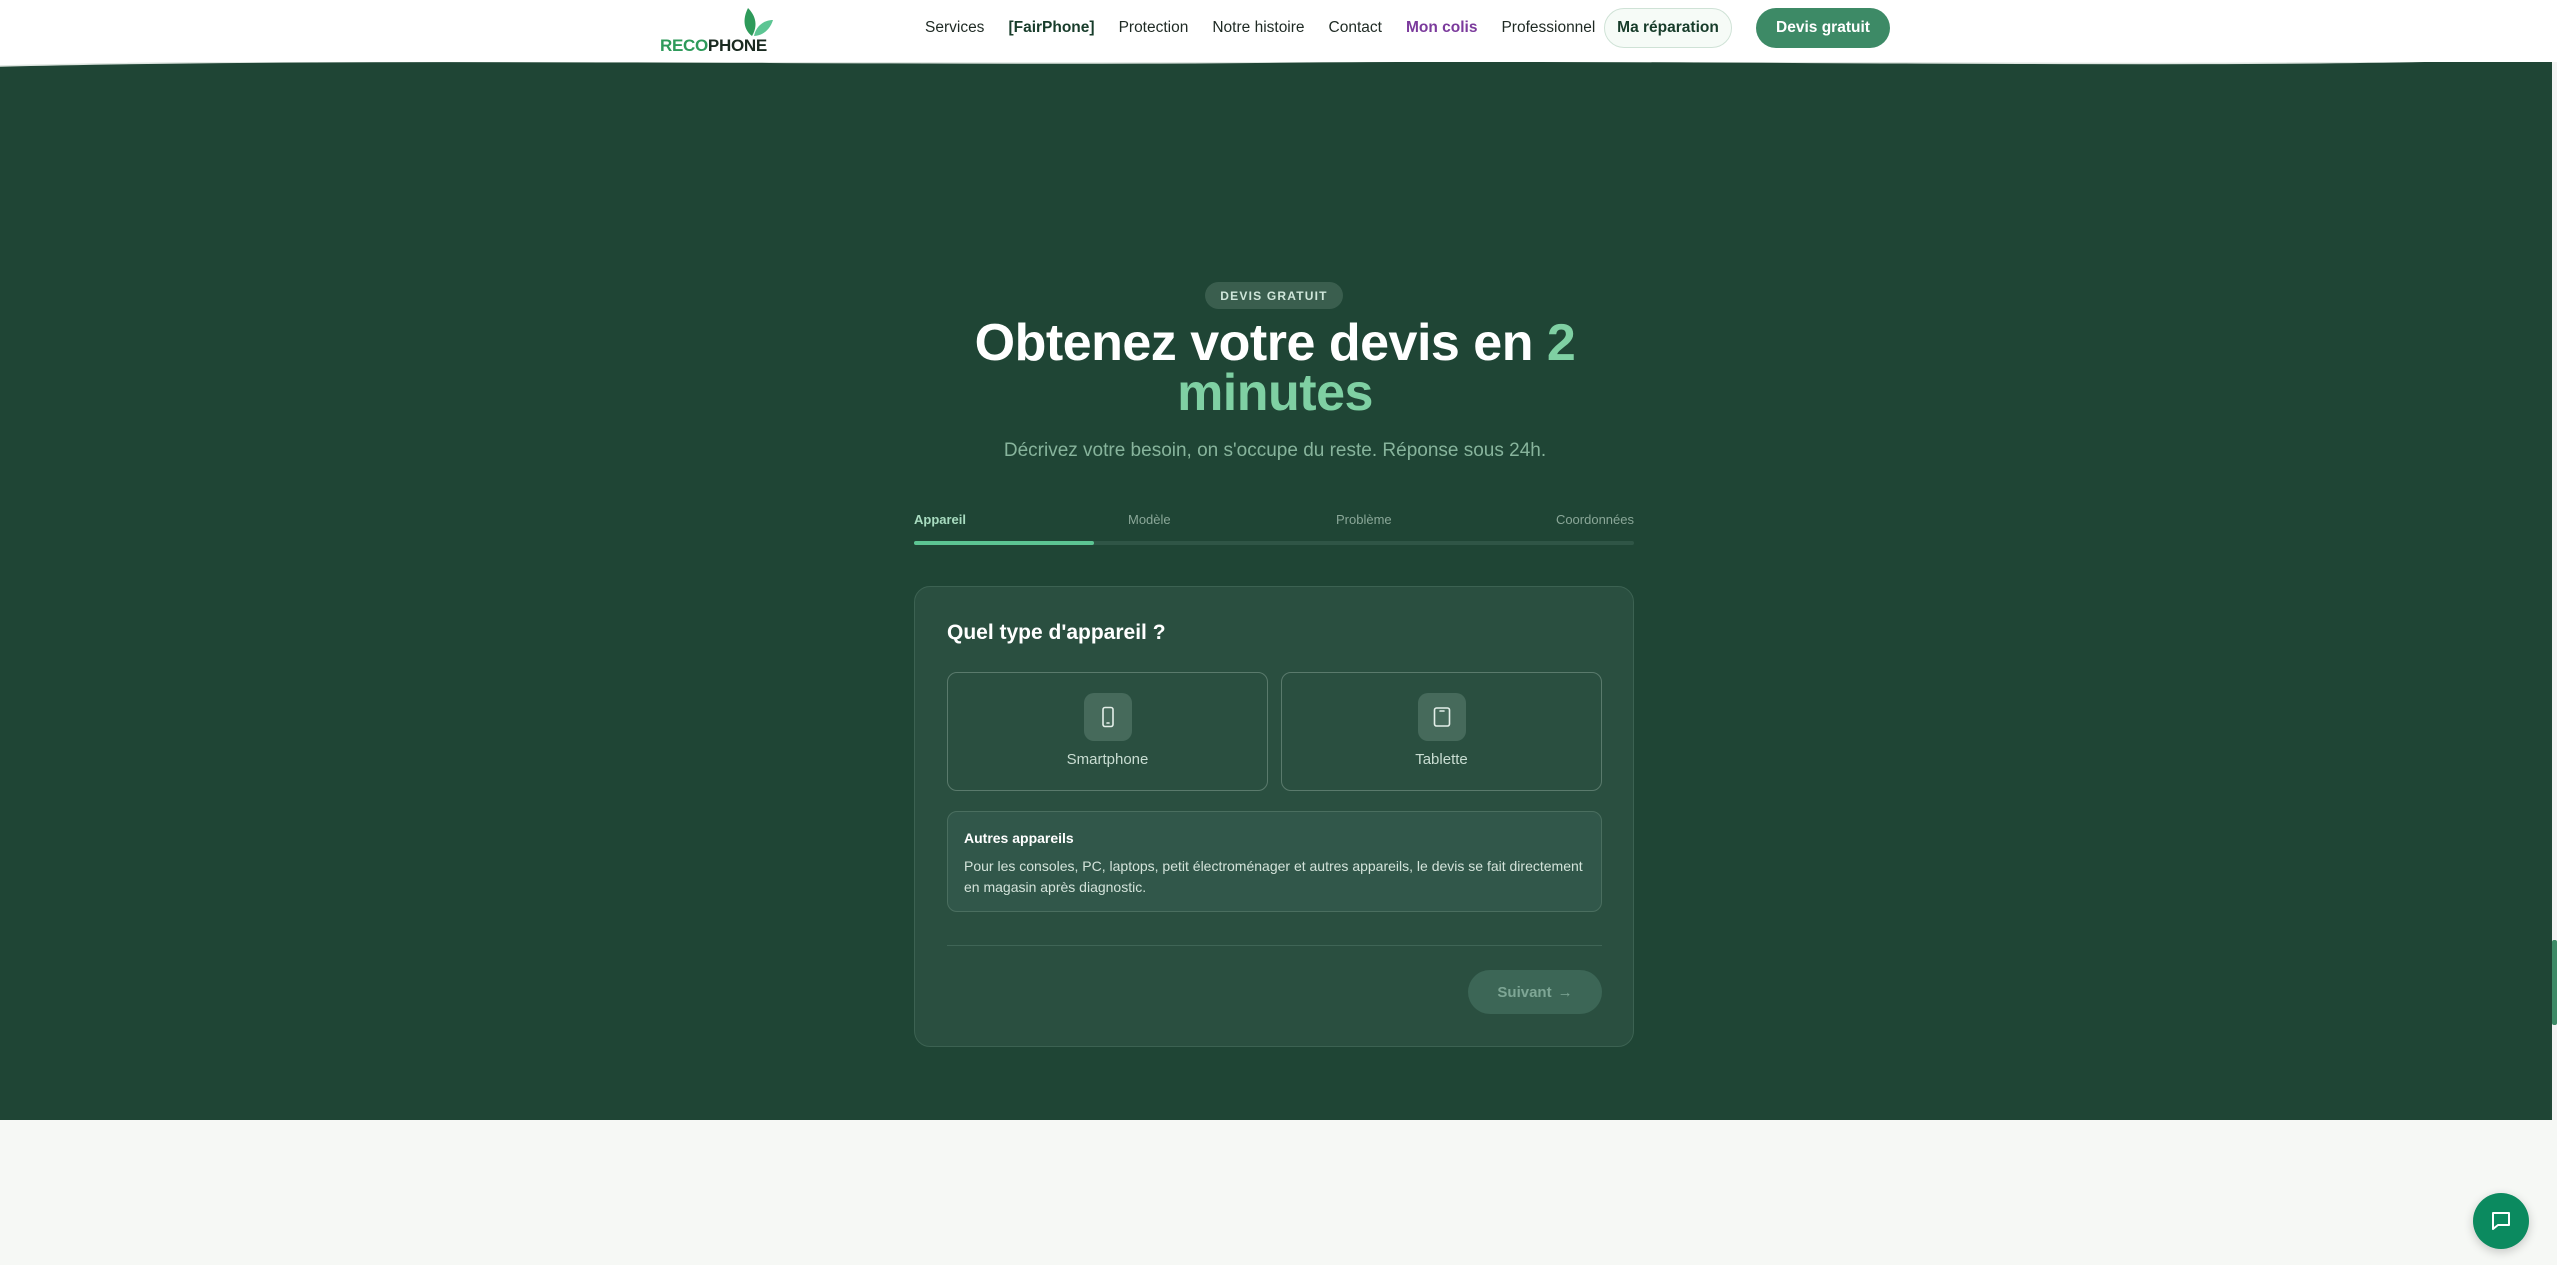  I want to click on scrollbar-thumb, so click(2554, 982).